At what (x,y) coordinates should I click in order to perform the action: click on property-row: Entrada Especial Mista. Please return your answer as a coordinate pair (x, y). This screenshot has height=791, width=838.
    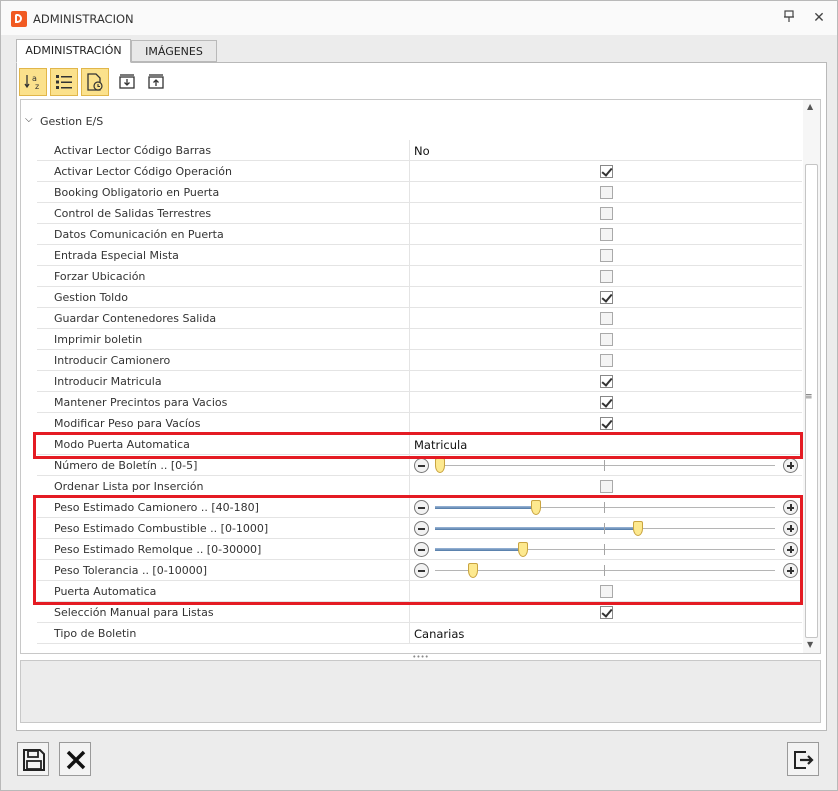
    Looking at the image, I should click on (419, 255).